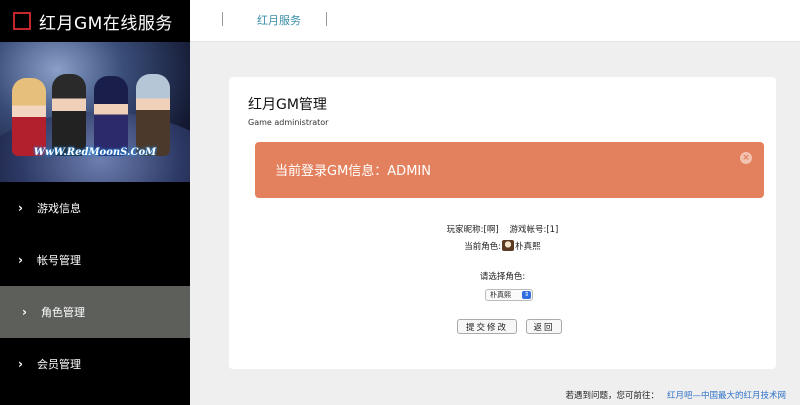 This screenshot has height=405, width=800. What do you see at coordinates (509, 170) in the screenshot?
I see `gm-info-alert: 当前登录GM信息：ADMIN ×` at bounding box center [509, 170].